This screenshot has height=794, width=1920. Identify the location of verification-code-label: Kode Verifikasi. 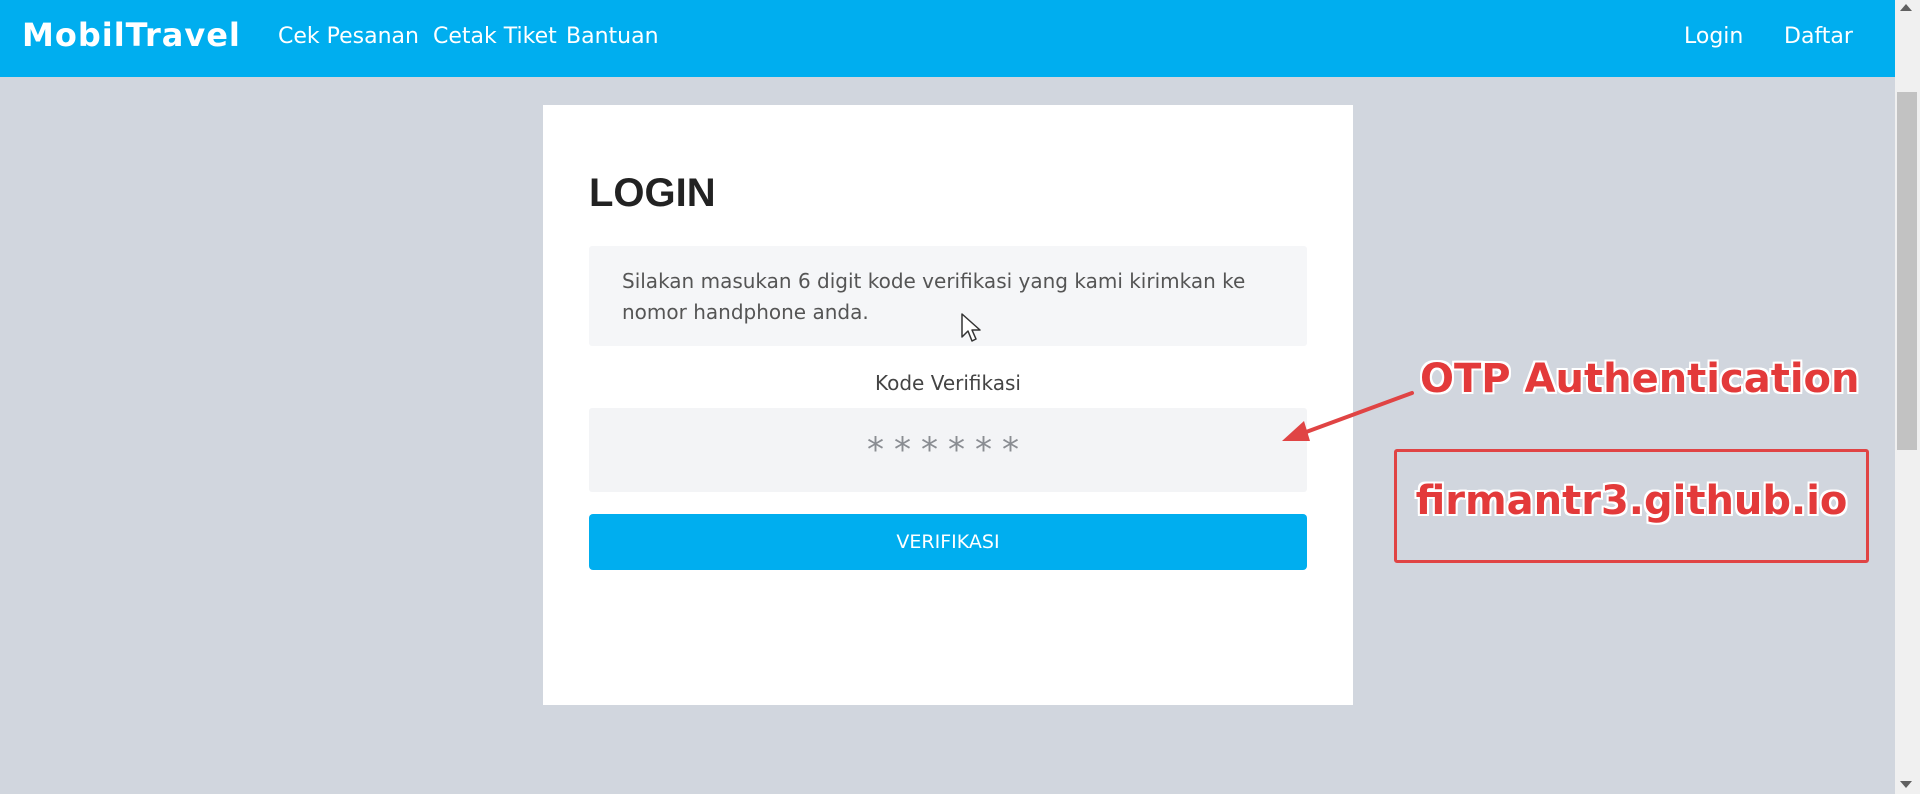
(948, 383).